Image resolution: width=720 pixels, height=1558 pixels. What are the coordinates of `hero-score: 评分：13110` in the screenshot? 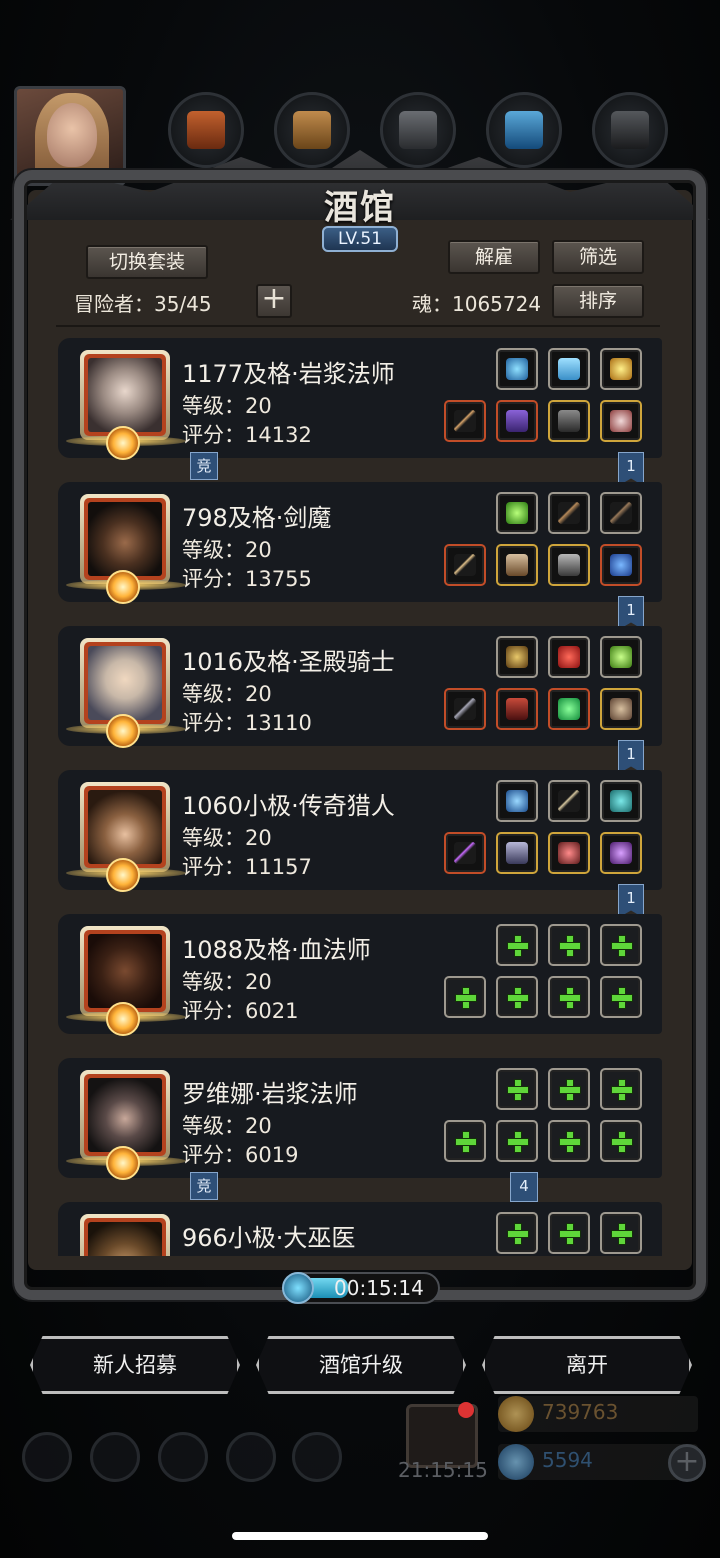 It's located at (247, 723).